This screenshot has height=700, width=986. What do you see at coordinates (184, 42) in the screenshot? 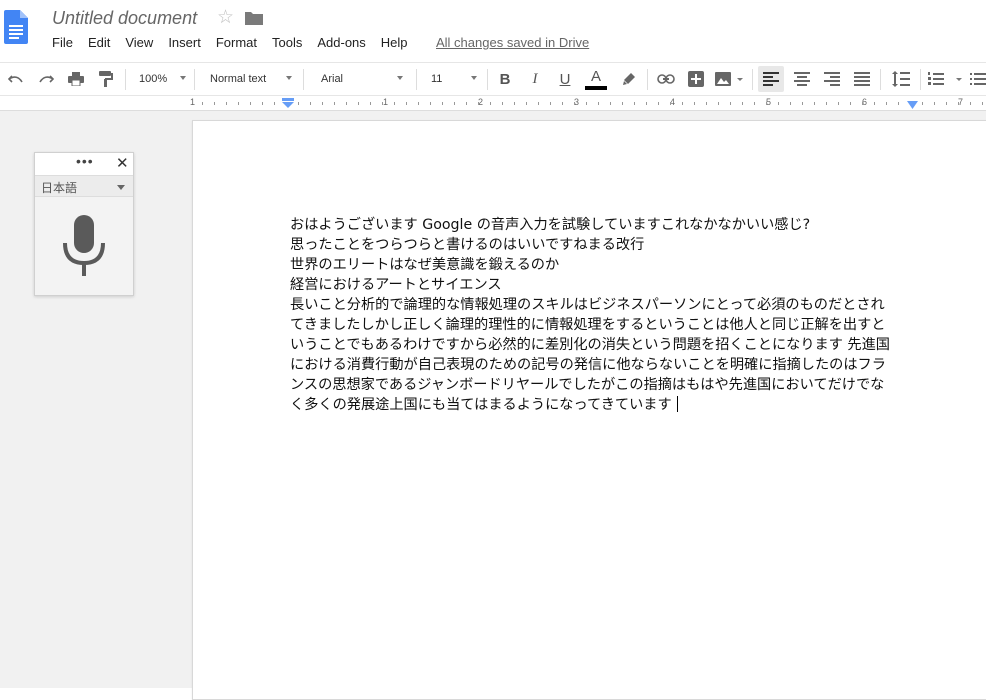
I see `menu-insert: Insert` at bounding box center [184, 42].